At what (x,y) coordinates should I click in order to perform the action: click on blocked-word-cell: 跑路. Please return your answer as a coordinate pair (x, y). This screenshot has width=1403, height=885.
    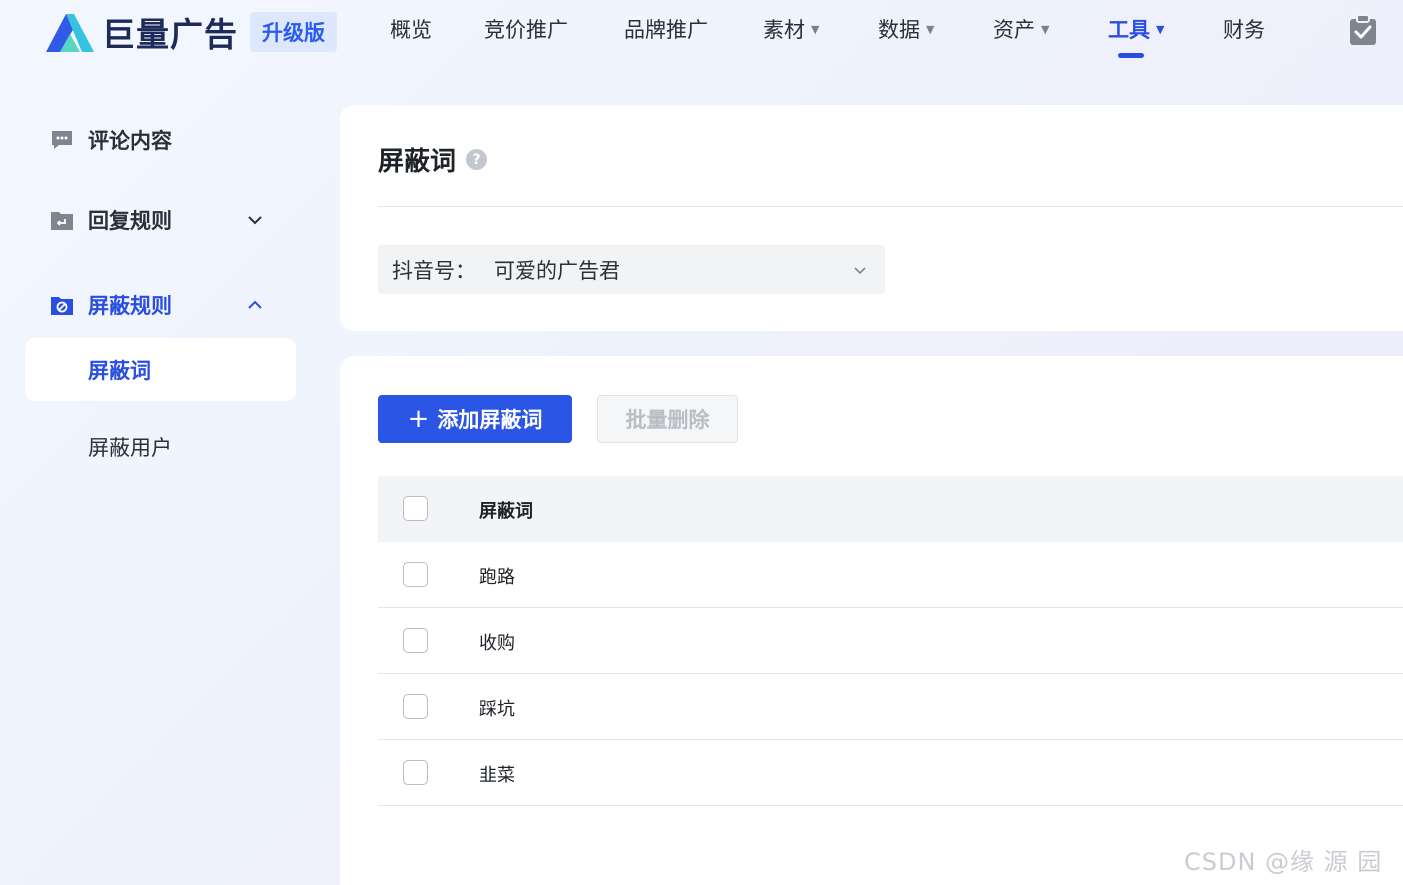
    Looking at the image, I should click on (497, 577).